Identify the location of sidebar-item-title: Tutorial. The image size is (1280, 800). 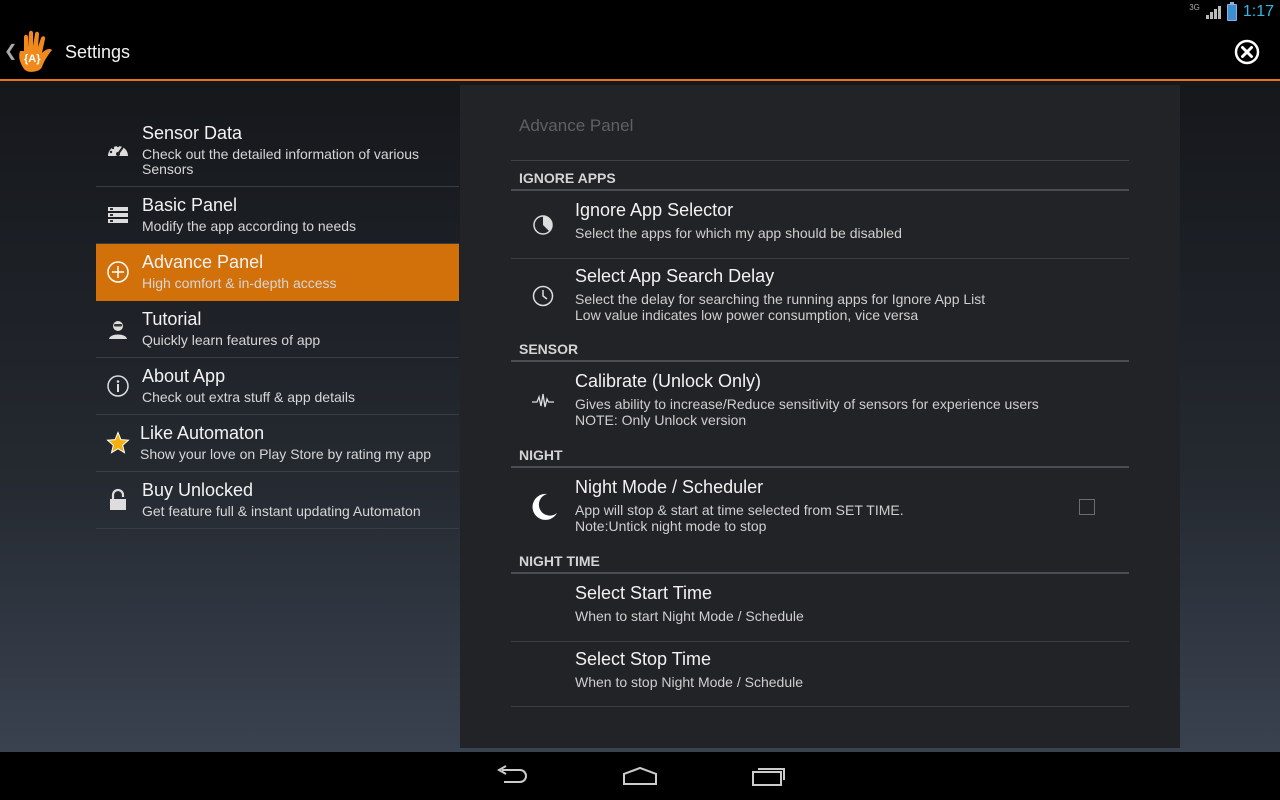
(172, 319).